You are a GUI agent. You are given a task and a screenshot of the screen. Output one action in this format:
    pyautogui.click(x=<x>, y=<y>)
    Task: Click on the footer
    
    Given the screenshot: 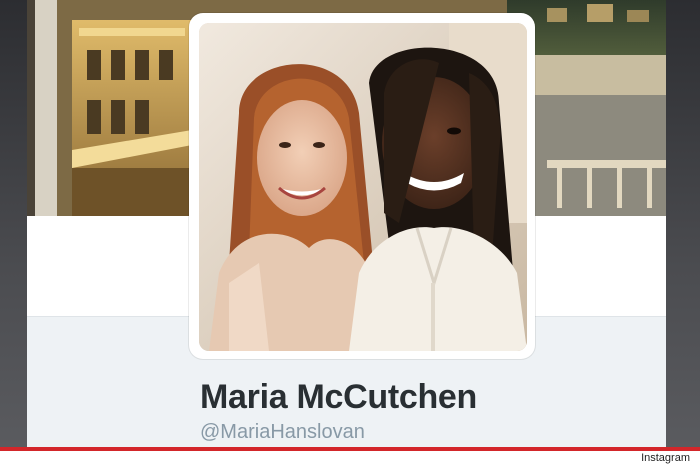 What is the action you would take?
    pyautogui.click(x=350, y=460)
    